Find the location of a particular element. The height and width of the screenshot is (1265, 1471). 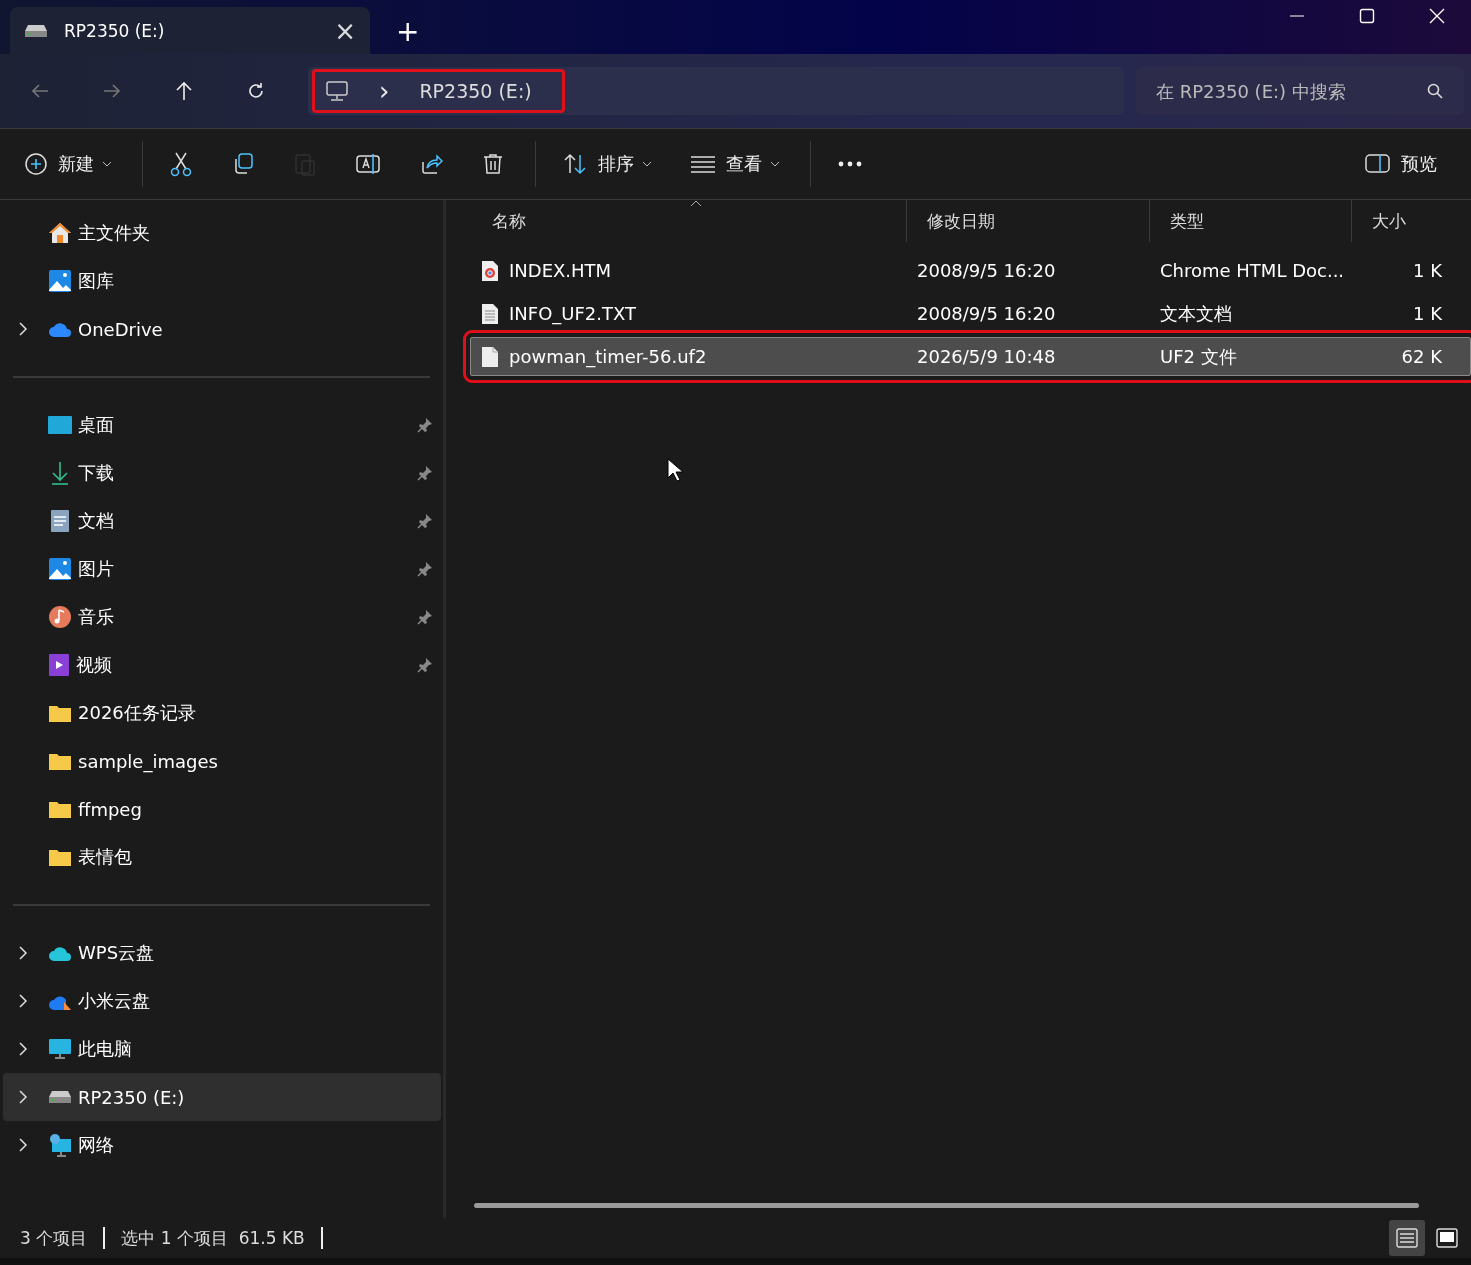

preview-button: 预览 is located at coordinates (1401, 164).